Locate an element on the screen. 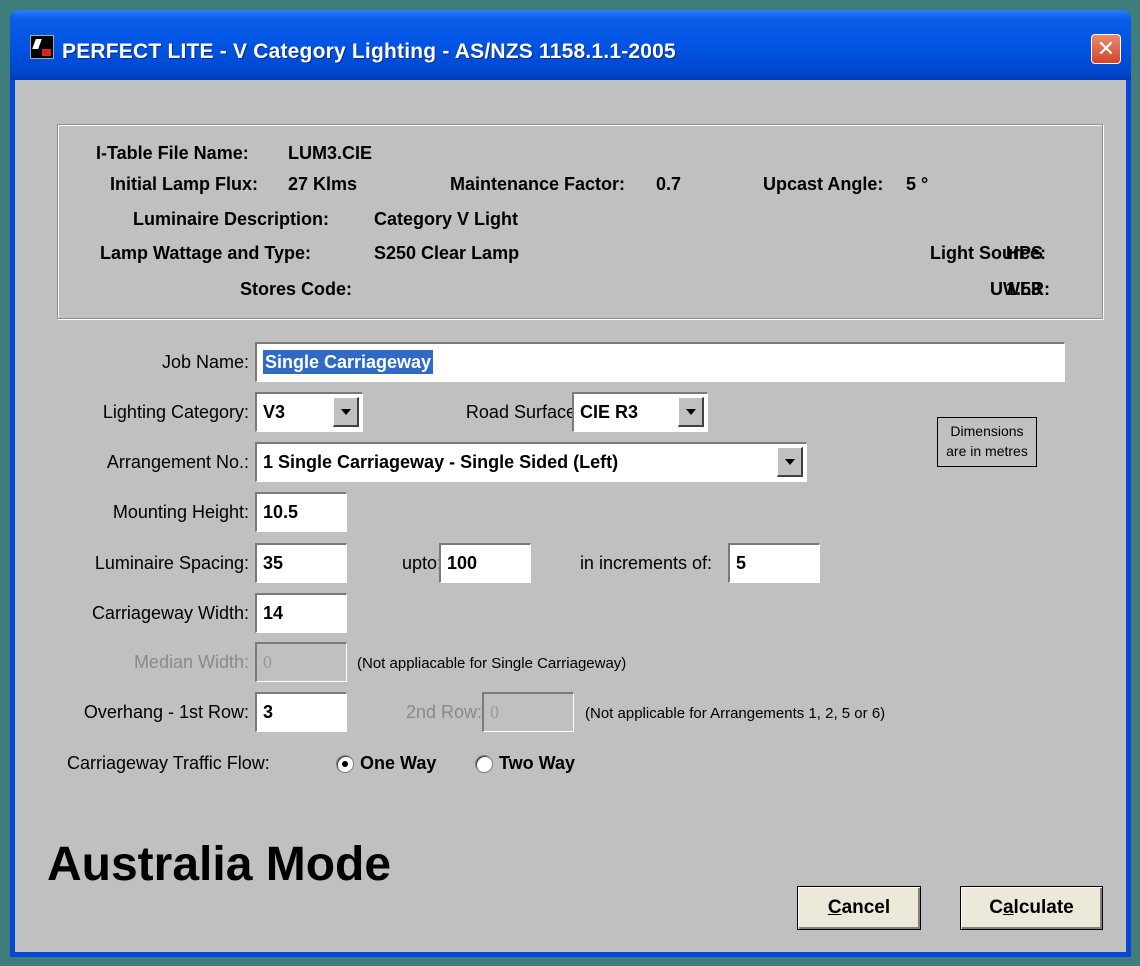 This screenshot has height=966, width=1140. itable-label: I-Table File Name: is located at coordinates (172, 153).